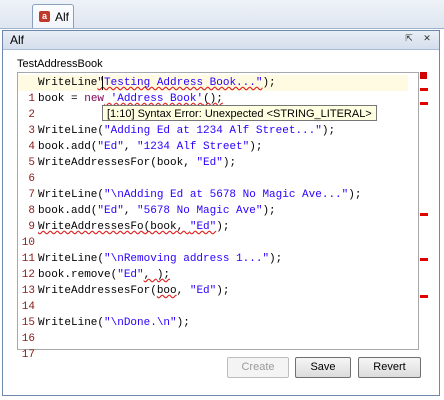 This screenshot has width=444, height=400. Describe the element at coordinates (389, 367) in the screenshot. I see `revert-button: Revert` at that location.